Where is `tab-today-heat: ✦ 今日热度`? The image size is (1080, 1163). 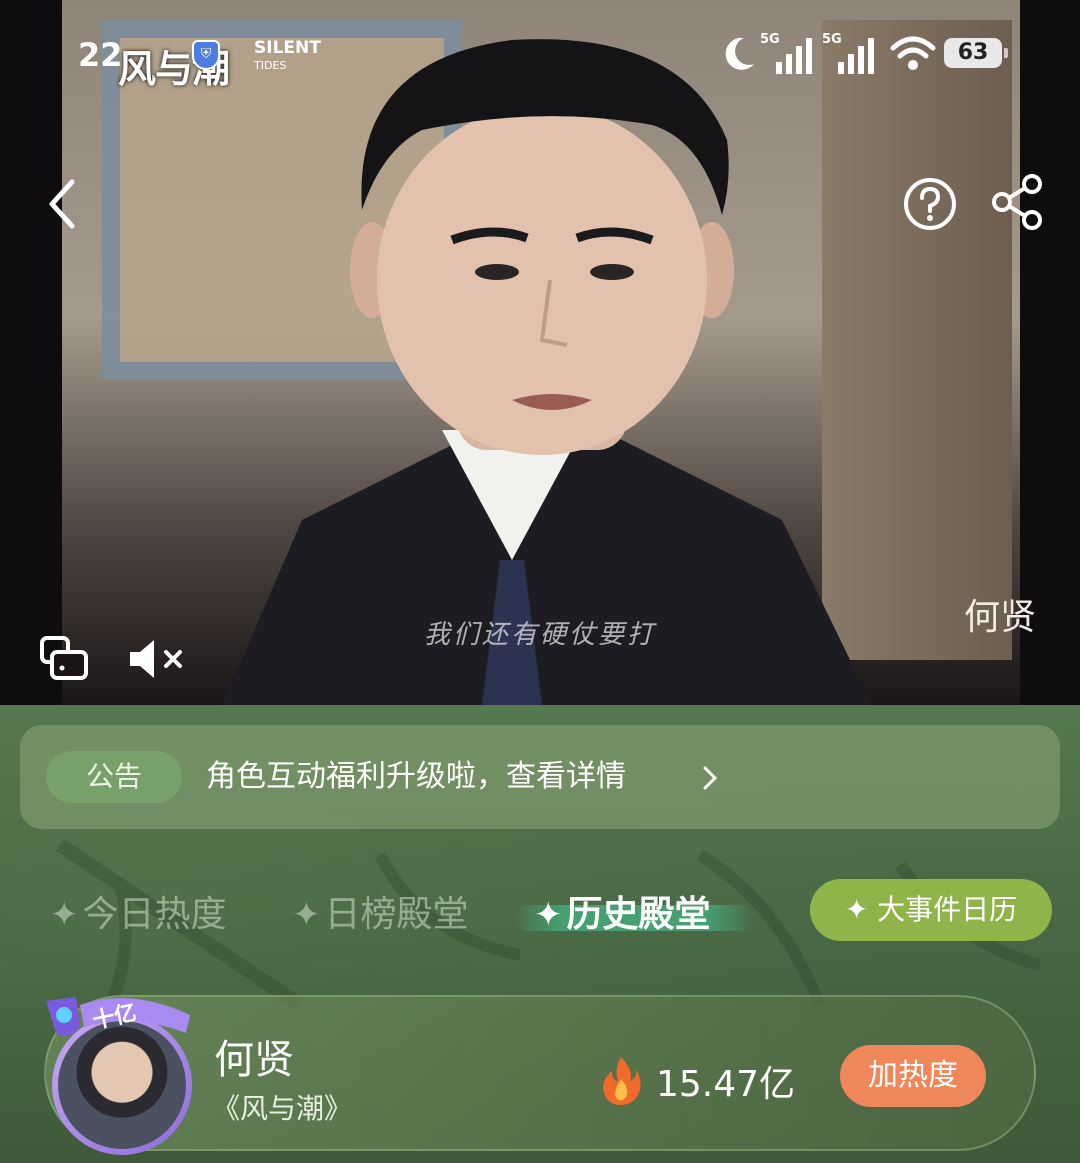
tab-today-heat: ✦ 今日热度 is located at coordinates (138, 911).